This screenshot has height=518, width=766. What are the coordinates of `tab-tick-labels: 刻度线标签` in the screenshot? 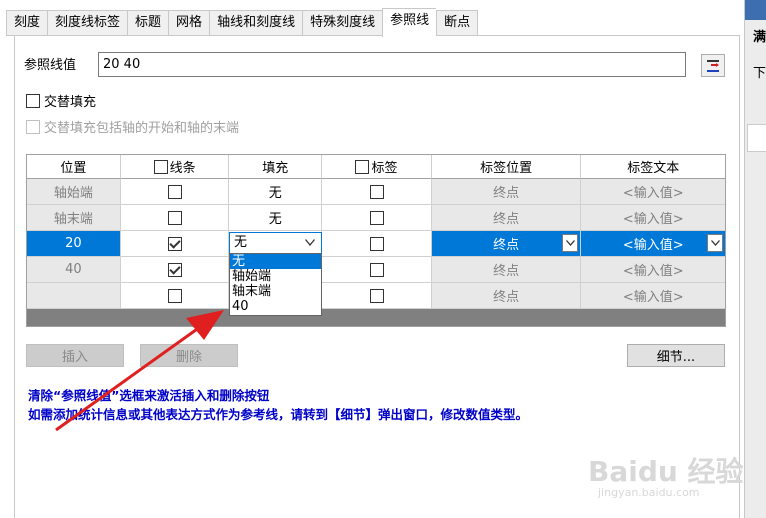 It's located at (87, 23).